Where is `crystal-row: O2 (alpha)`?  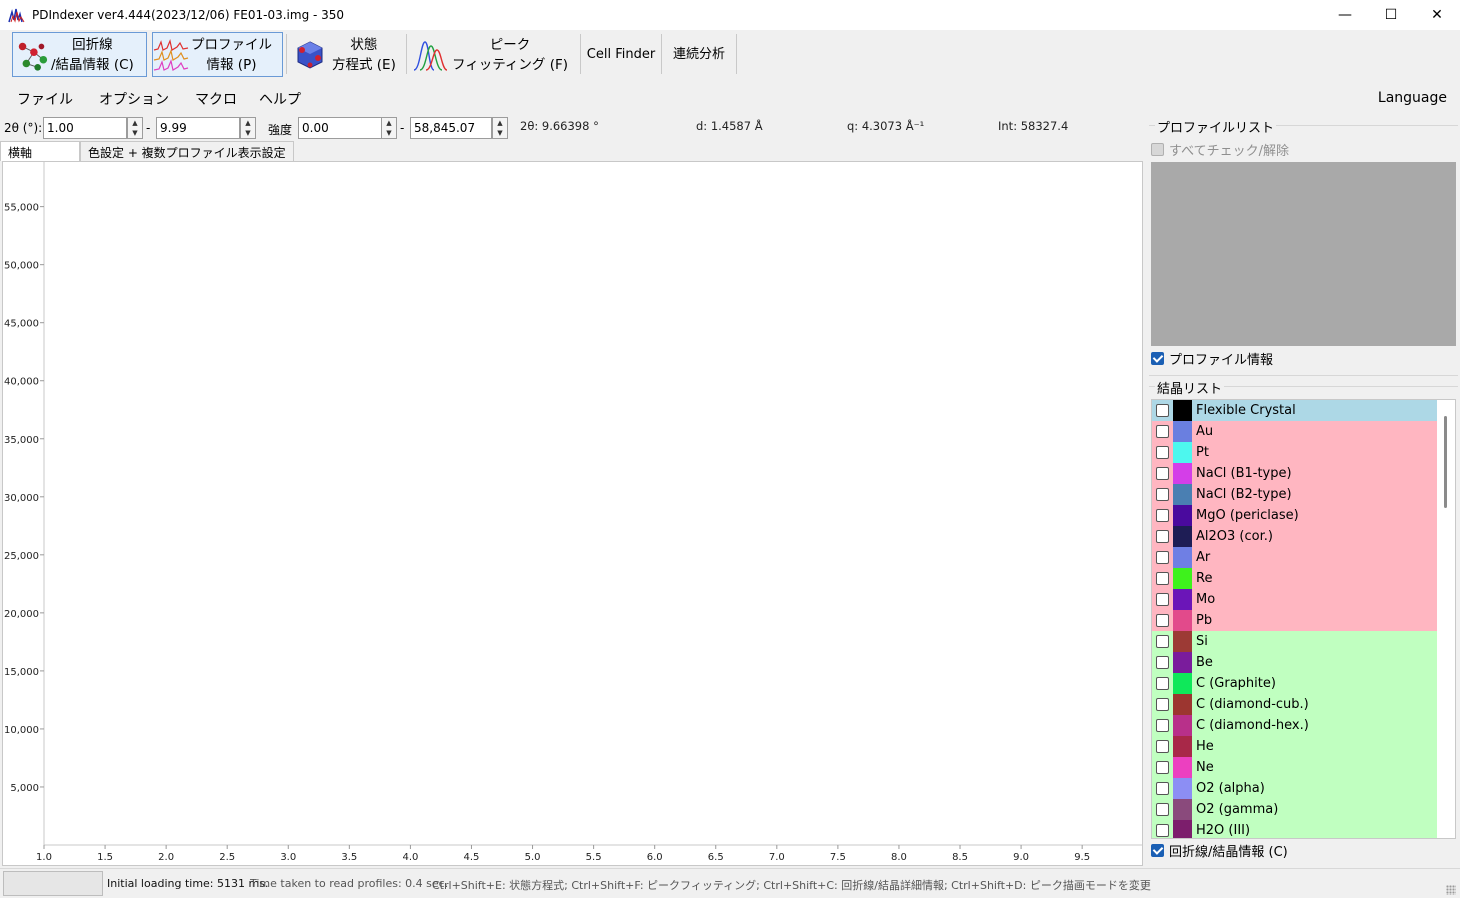
crystal-row: O2 (alpha) is located at coordinates (1295, 788).